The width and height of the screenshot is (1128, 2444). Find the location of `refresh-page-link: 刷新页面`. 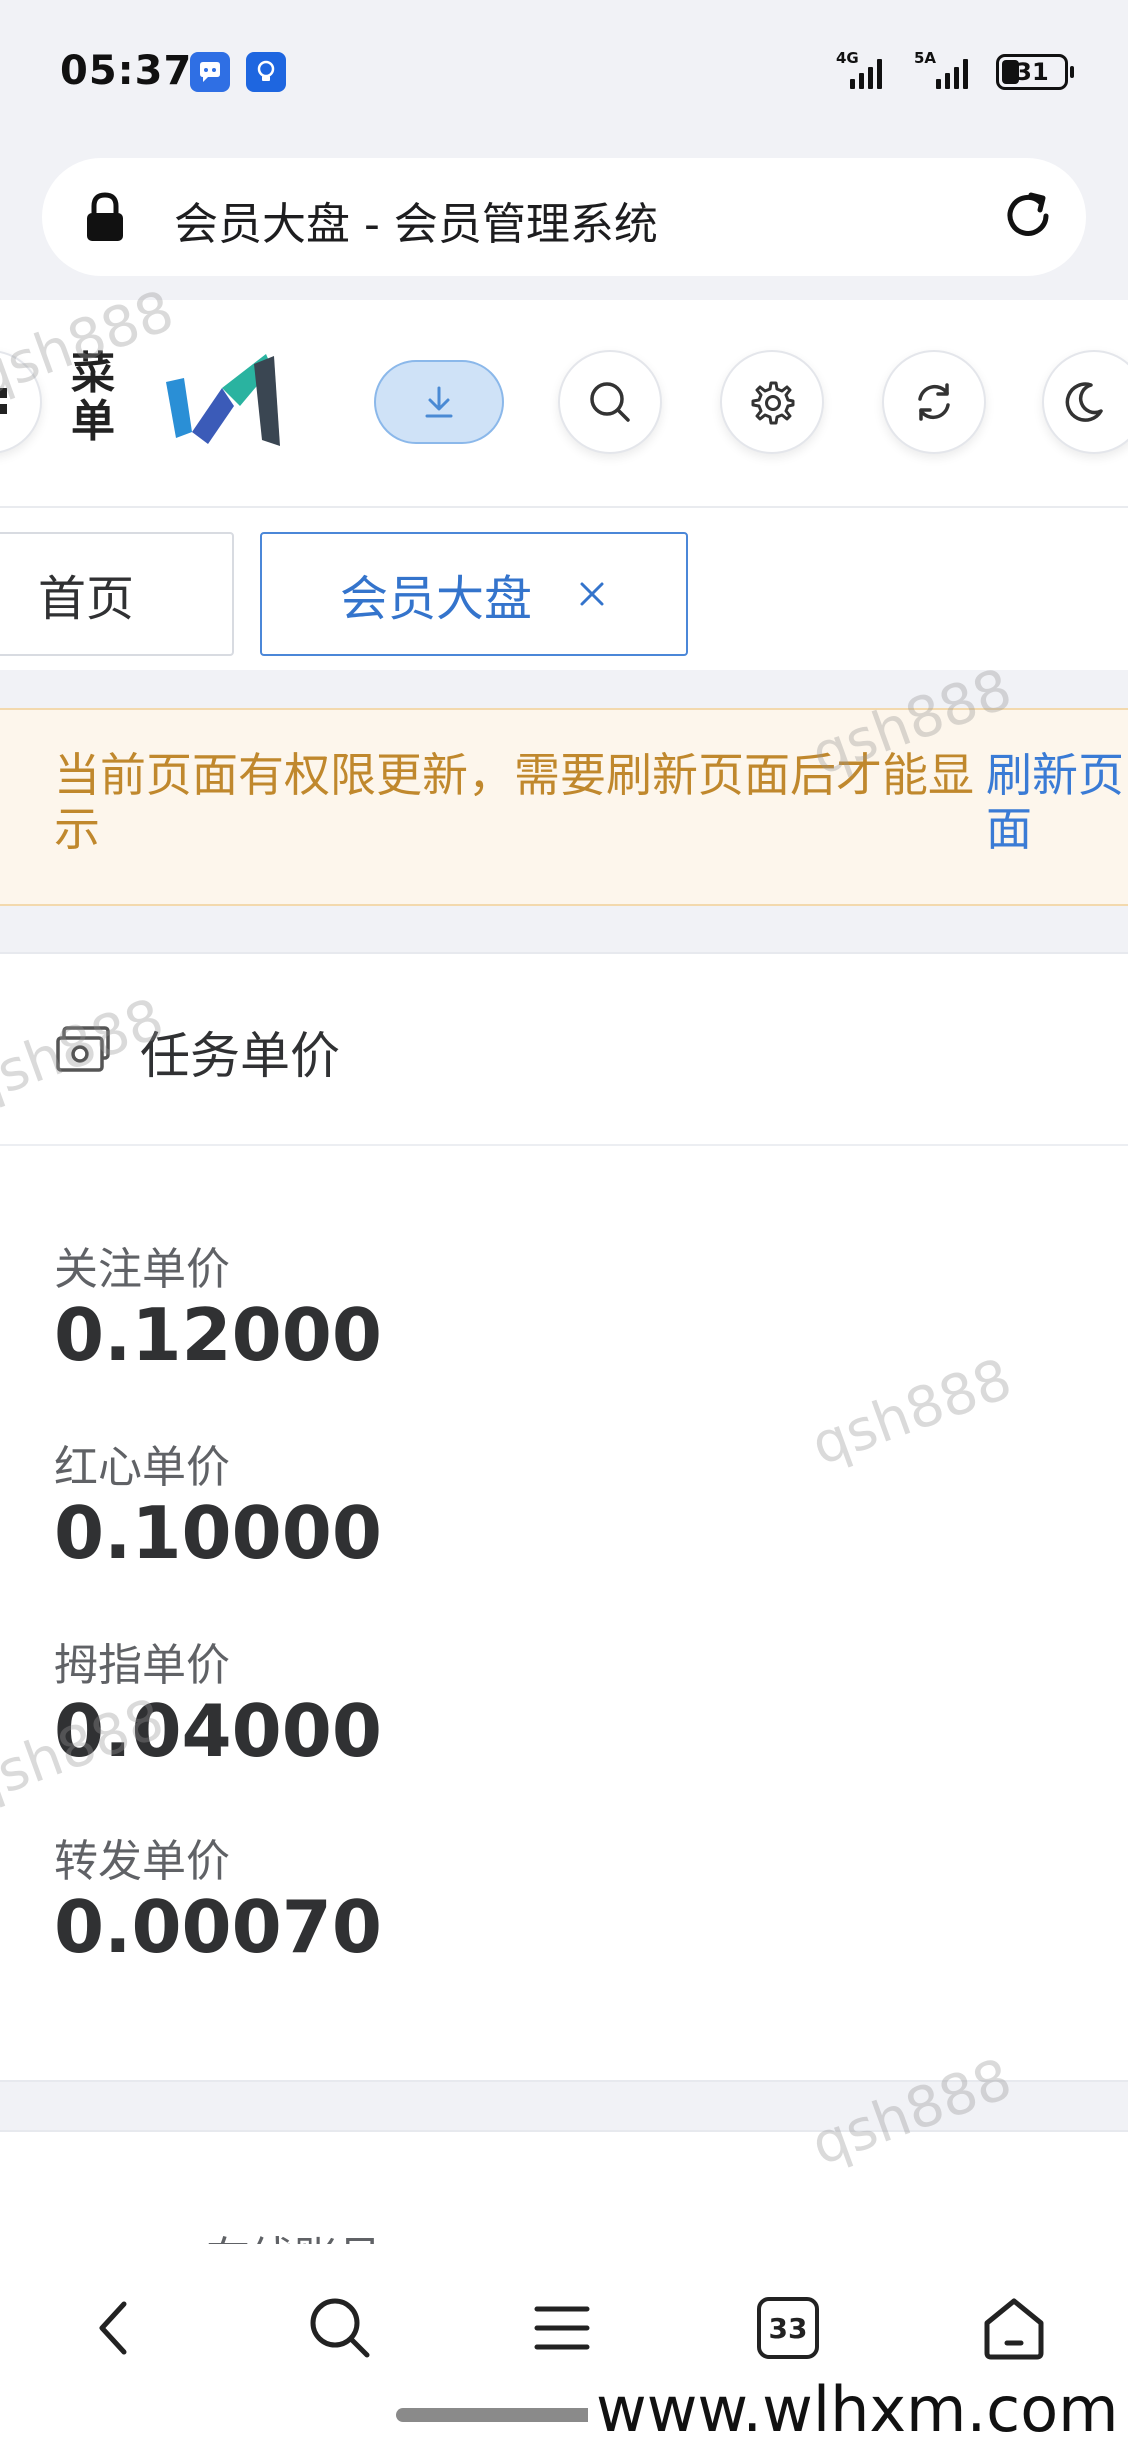

refresh-page-link: 刷新页面 is located at coordinates (1057, 802).